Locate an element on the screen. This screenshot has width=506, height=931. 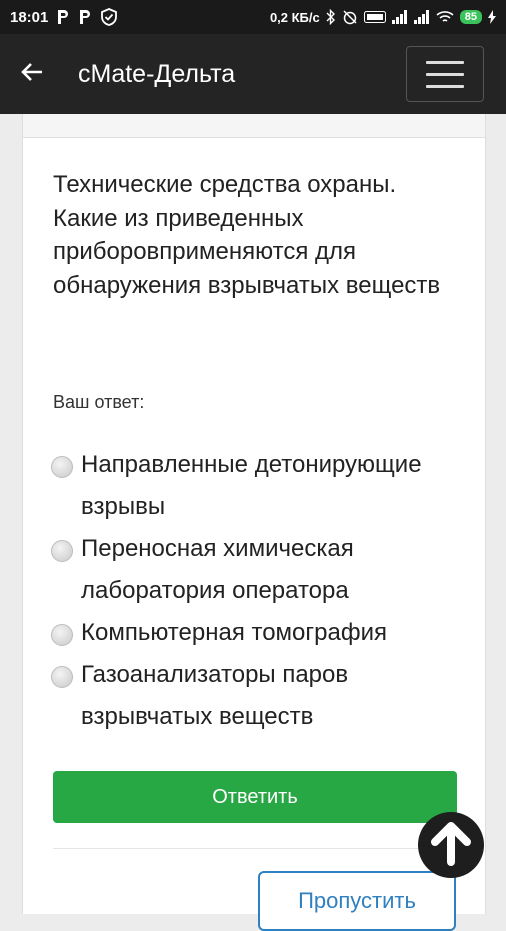
bluetooth-icon is located at coordinates (331, 17).